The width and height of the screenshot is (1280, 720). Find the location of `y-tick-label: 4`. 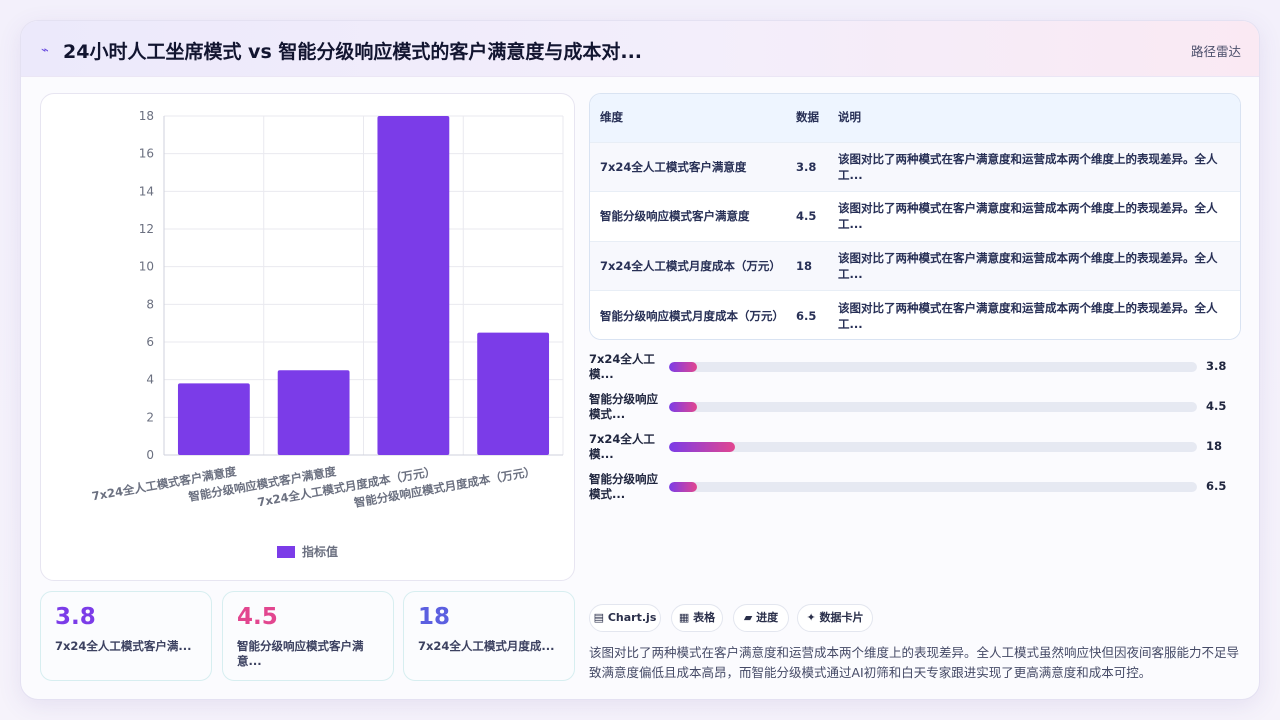

y-tick-label: 4 is located at coordinates (150, 380).